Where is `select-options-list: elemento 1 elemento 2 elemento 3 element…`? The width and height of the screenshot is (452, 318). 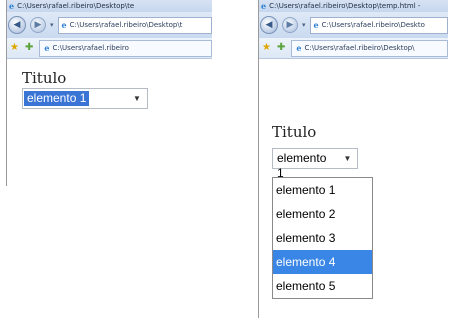
select-options-list: elemento 1 elemento 2 elemento 3 element… is located at coordinates (322, 238).